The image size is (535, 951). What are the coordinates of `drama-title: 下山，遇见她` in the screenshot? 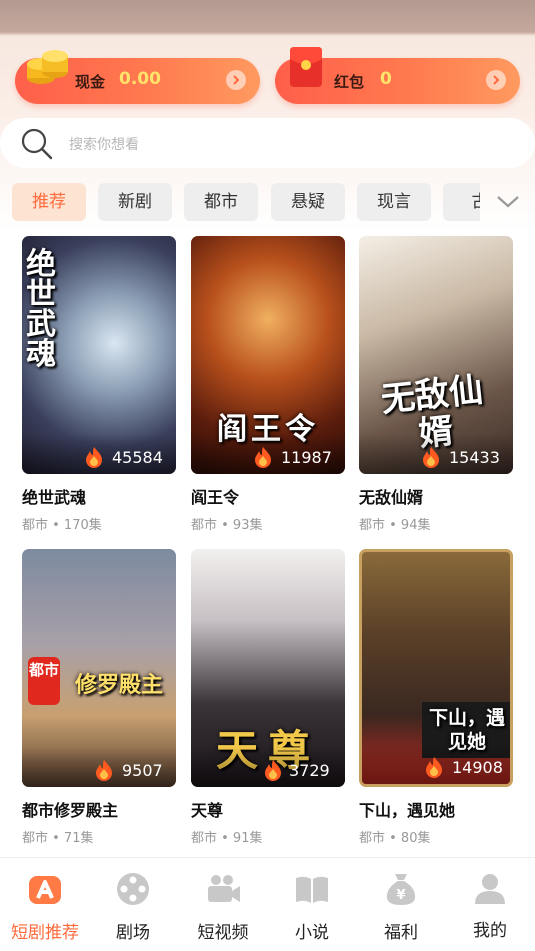 It's located at (407, 809).